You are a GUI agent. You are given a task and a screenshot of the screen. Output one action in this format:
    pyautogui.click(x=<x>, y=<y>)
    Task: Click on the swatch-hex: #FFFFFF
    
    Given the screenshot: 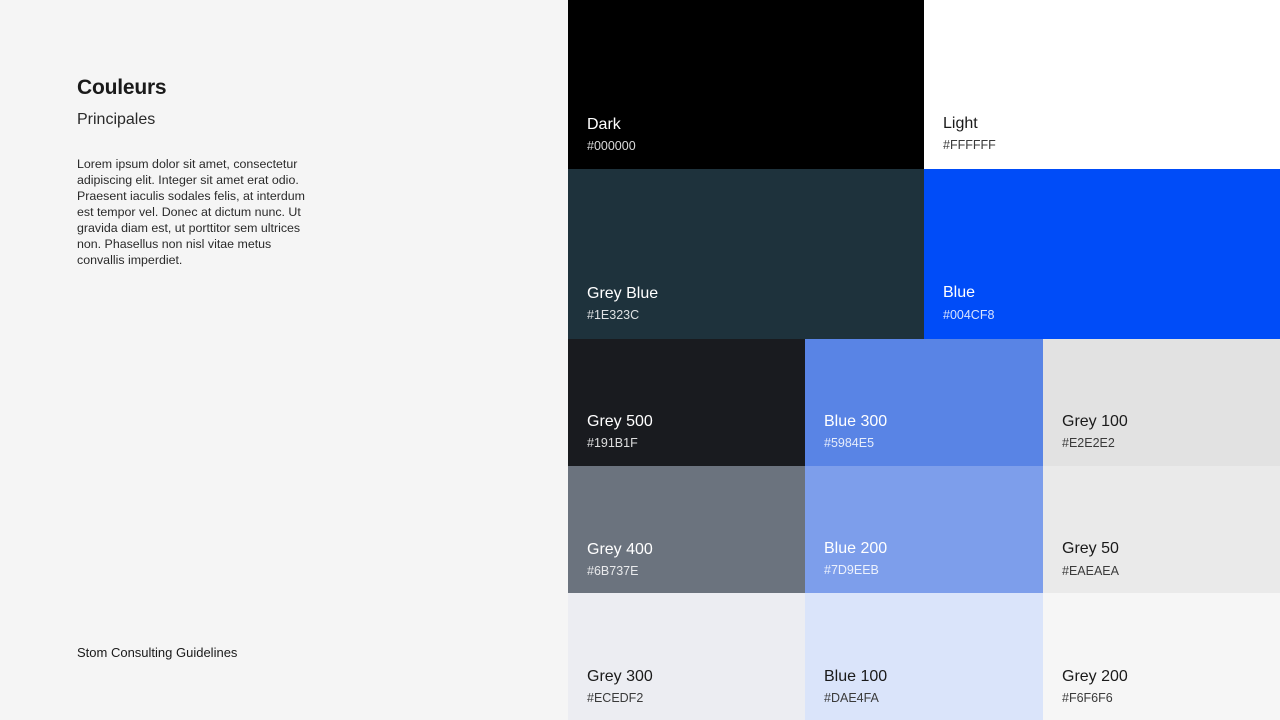 What is the action you would take?
    pyautogui.click(x=969, y=145)
    